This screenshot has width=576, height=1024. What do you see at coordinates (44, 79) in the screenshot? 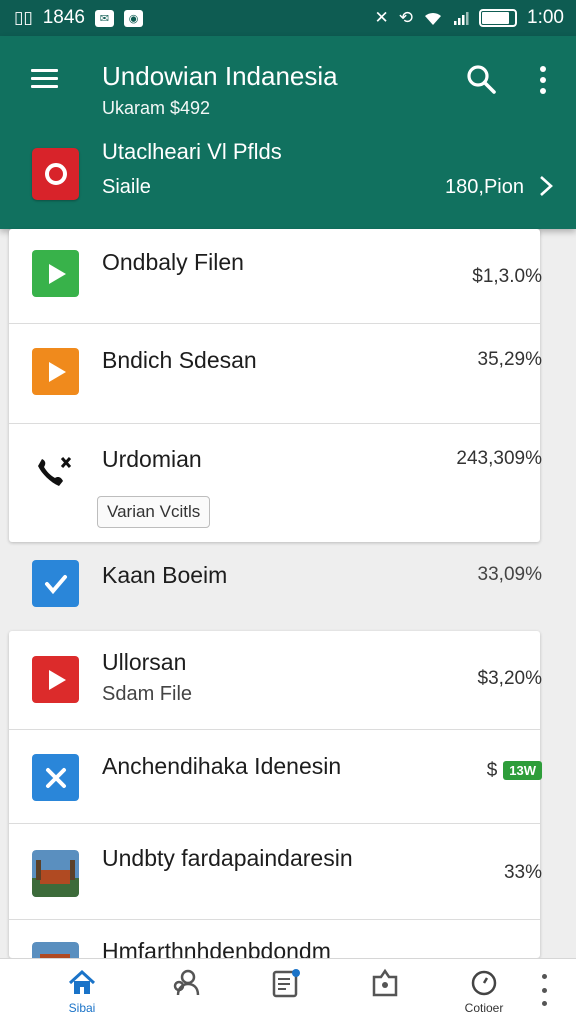
I see `menu-icon` at bounding box center [44, 79].